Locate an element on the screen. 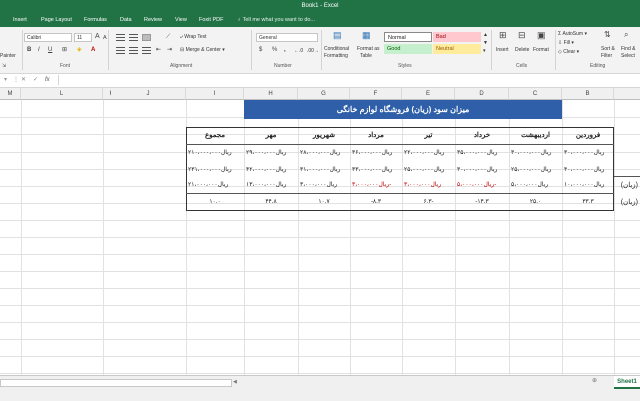 Image resolution: width=640 pixels, height=401 pixels. wrap-text-button: ⤶ Wrap Text is located at coordinates (193, 37).